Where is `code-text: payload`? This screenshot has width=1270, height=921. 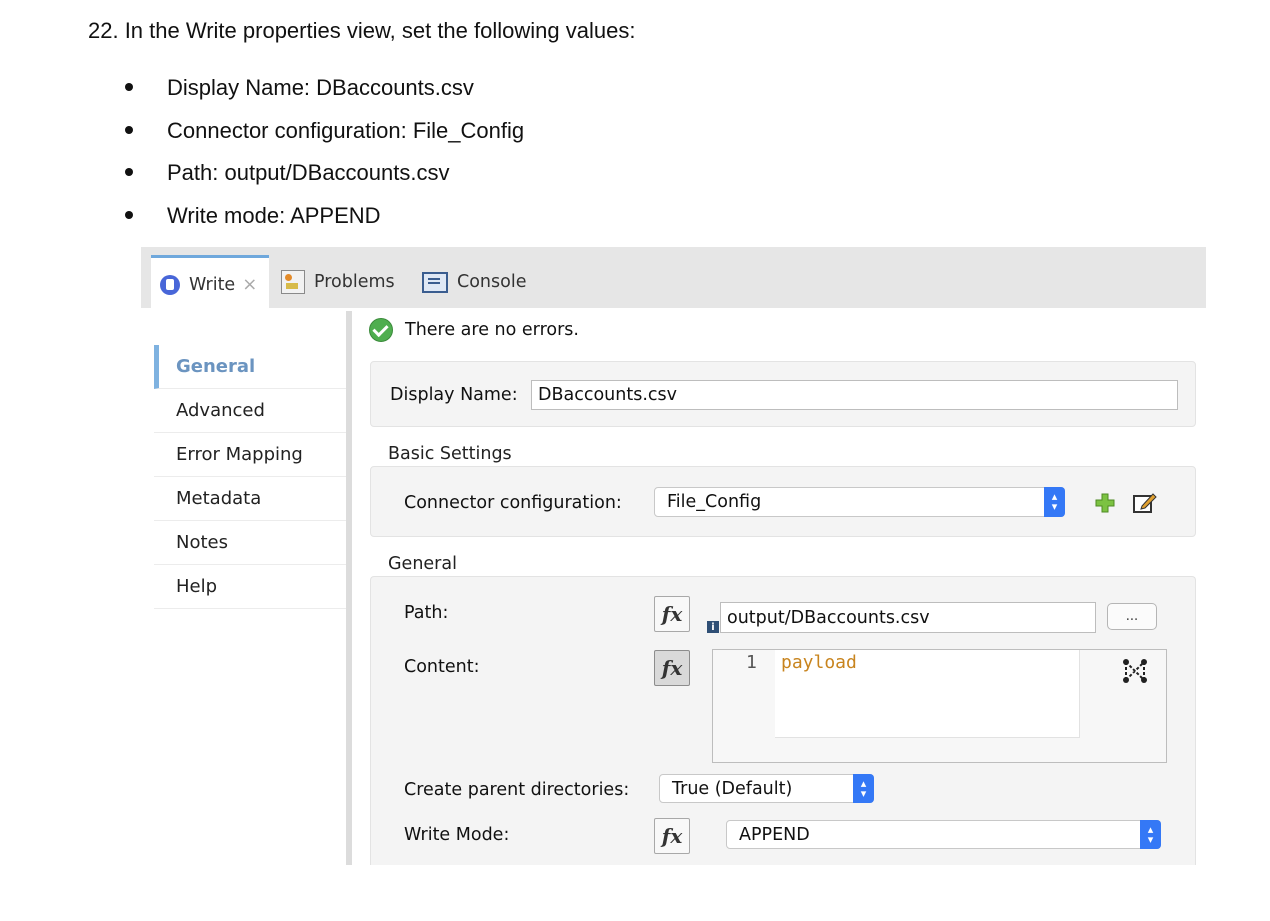
code-text: payload is located at coordinates (819, 662).